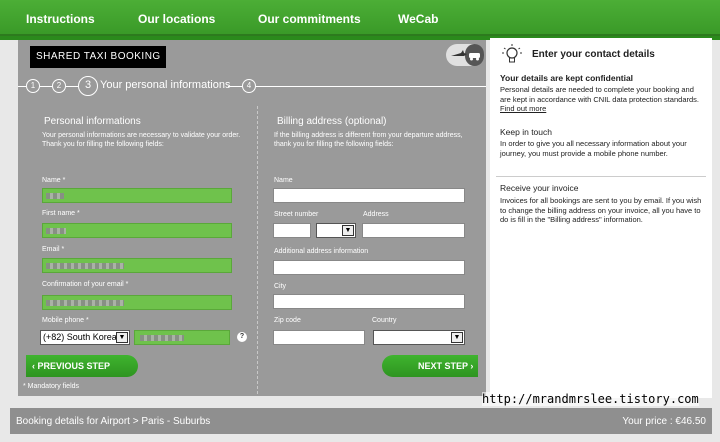 The height and width of the screenshot is (442, 720). What do you see at coordinates (472, 366) in the screenshot?
I see `chevron-right-icon: ›` at bounding box center [472, 366].